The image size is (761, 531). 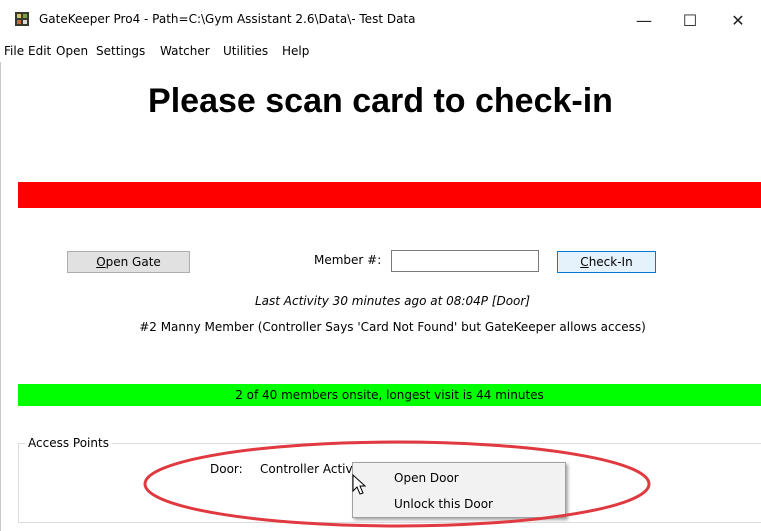 What do you see at coordinates (690, 20) in the screenshot?
I see `maximize-button: ☐` at bounding box center [690, 20].